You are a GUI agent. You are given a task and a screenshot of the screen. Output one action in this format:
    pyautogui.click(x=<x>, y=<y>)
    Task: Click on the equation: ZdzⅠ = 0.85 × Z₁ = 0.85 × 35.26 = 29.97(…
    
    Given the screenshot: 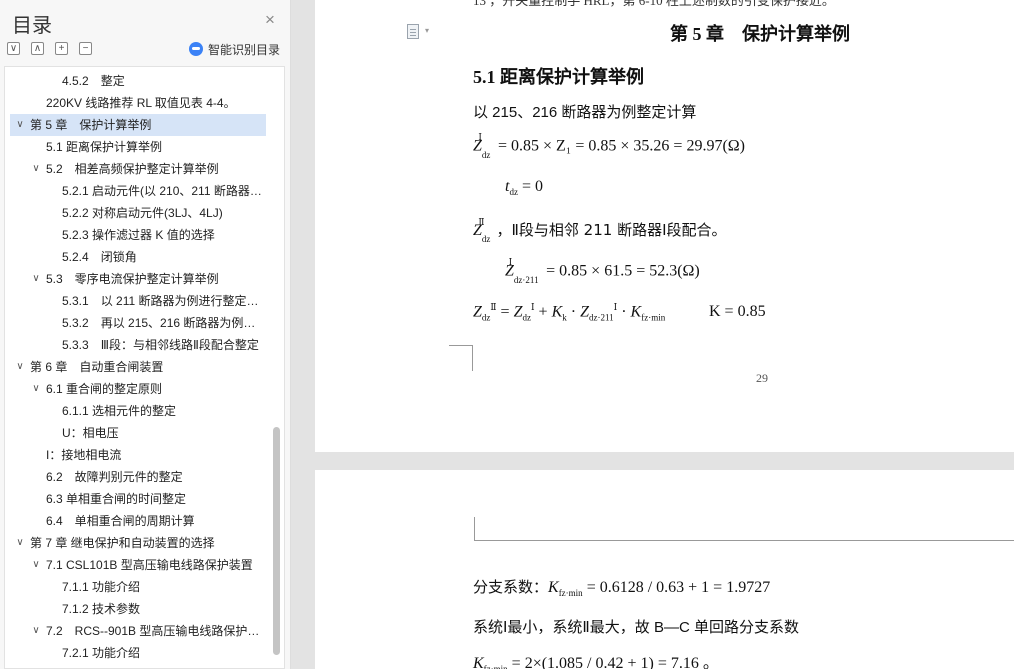 What is the action you would take?
    pyautogui.click(x=609, y=146)
    